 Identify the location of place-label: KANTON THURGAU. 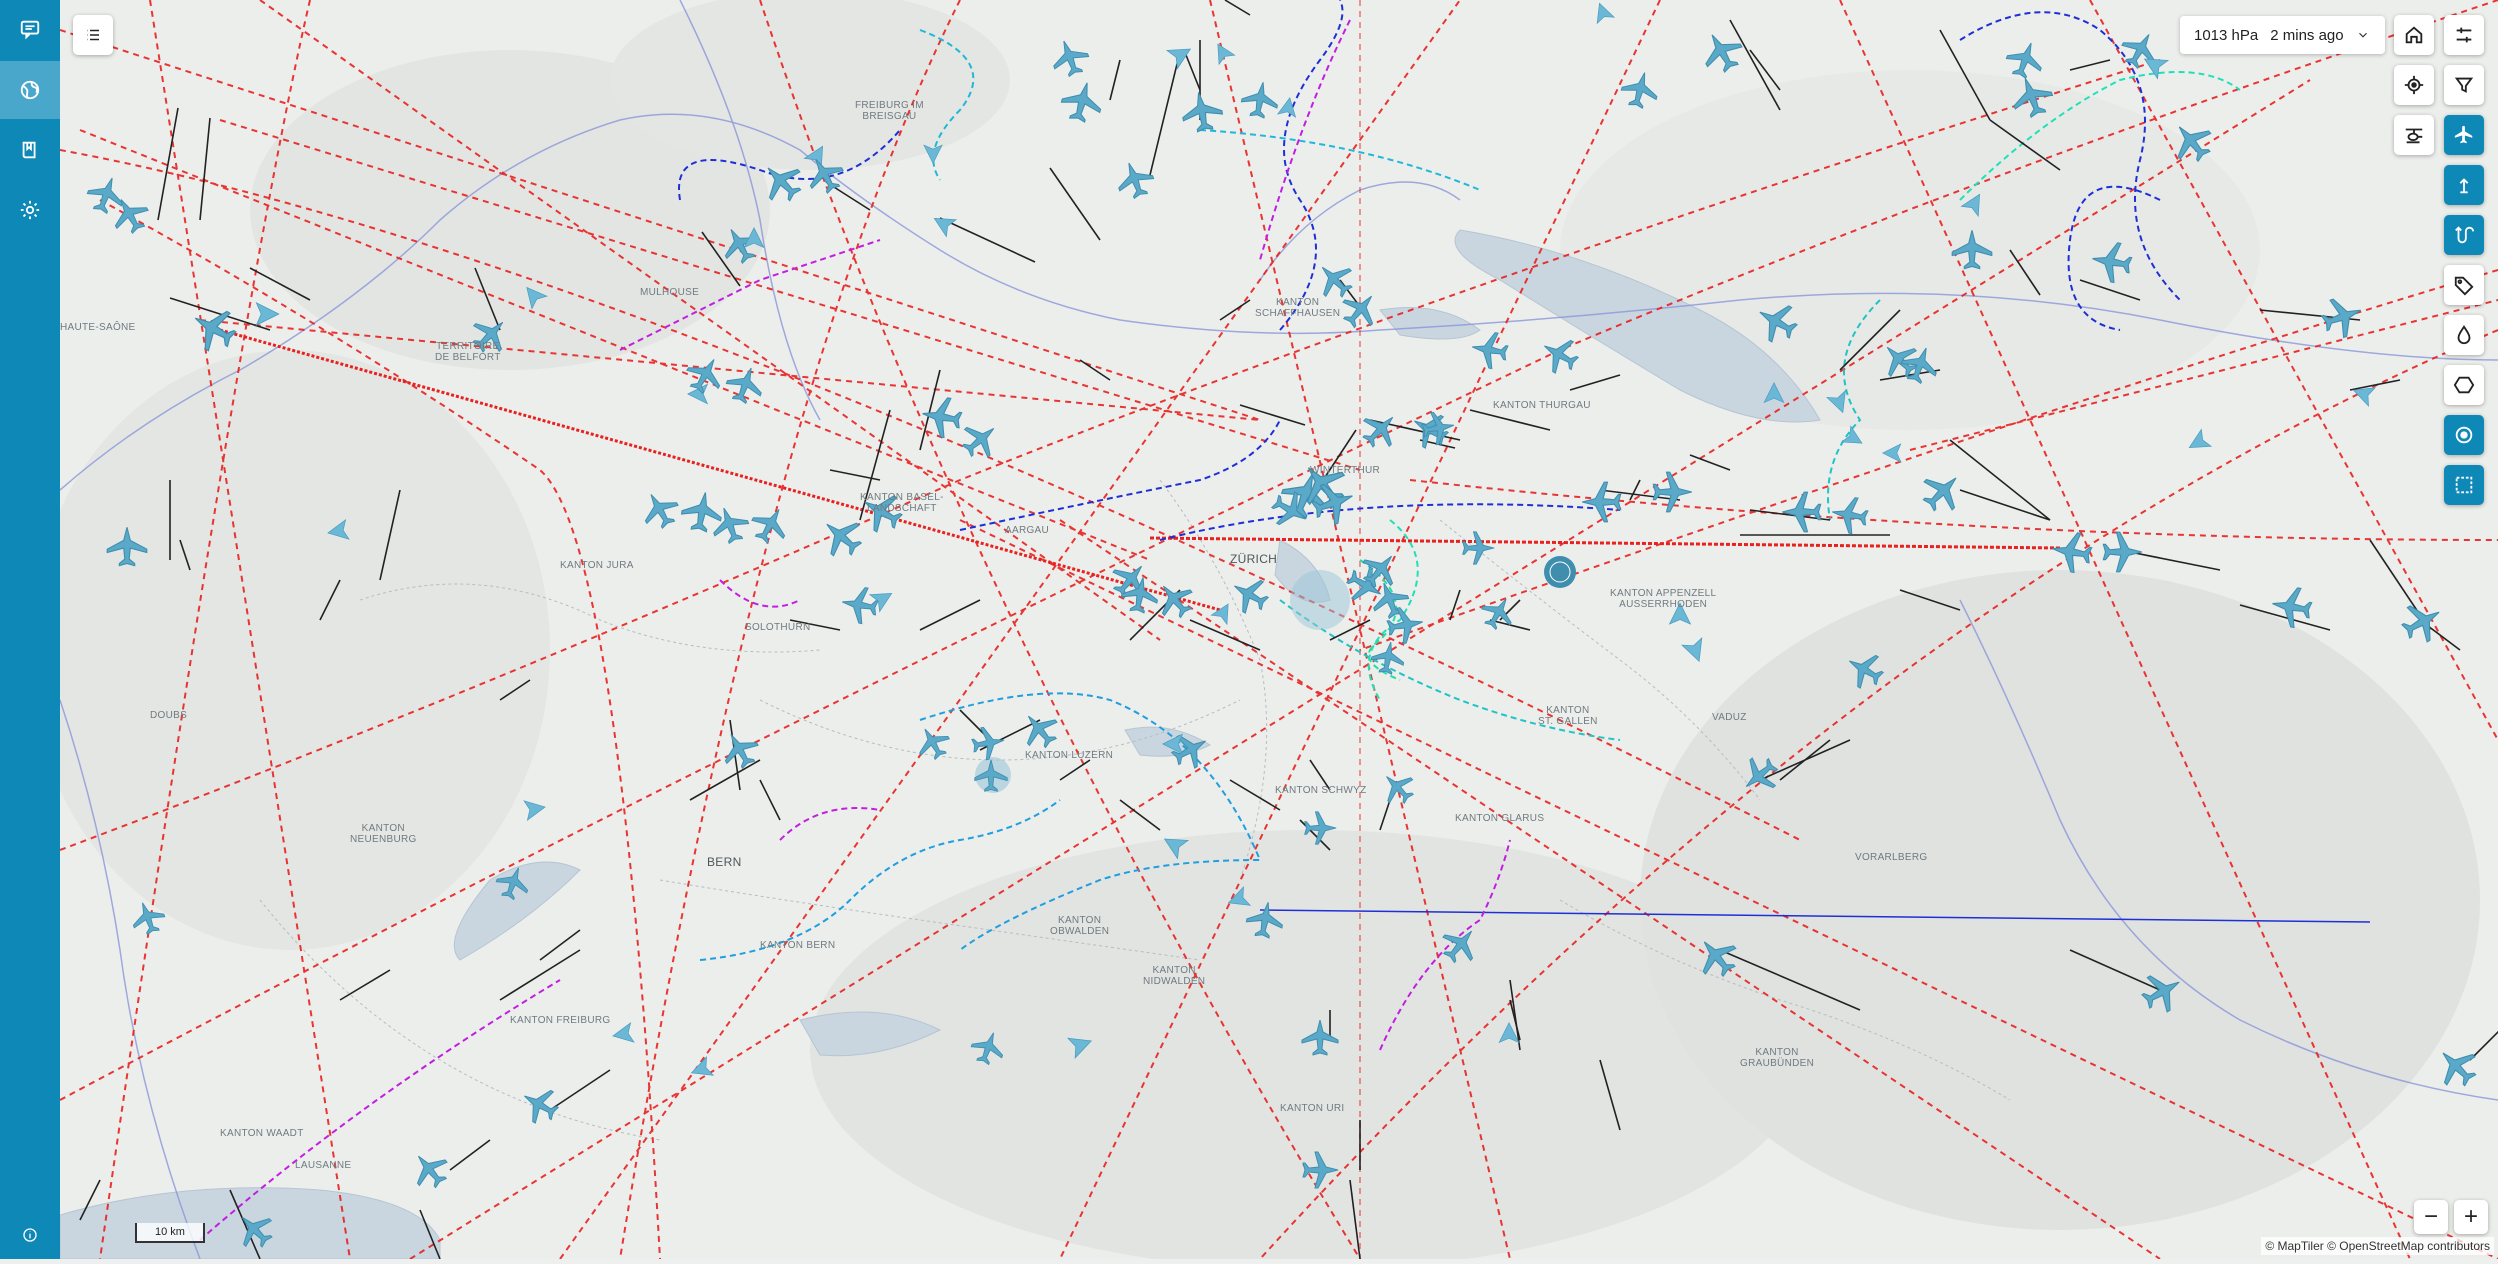
(1542, 405).